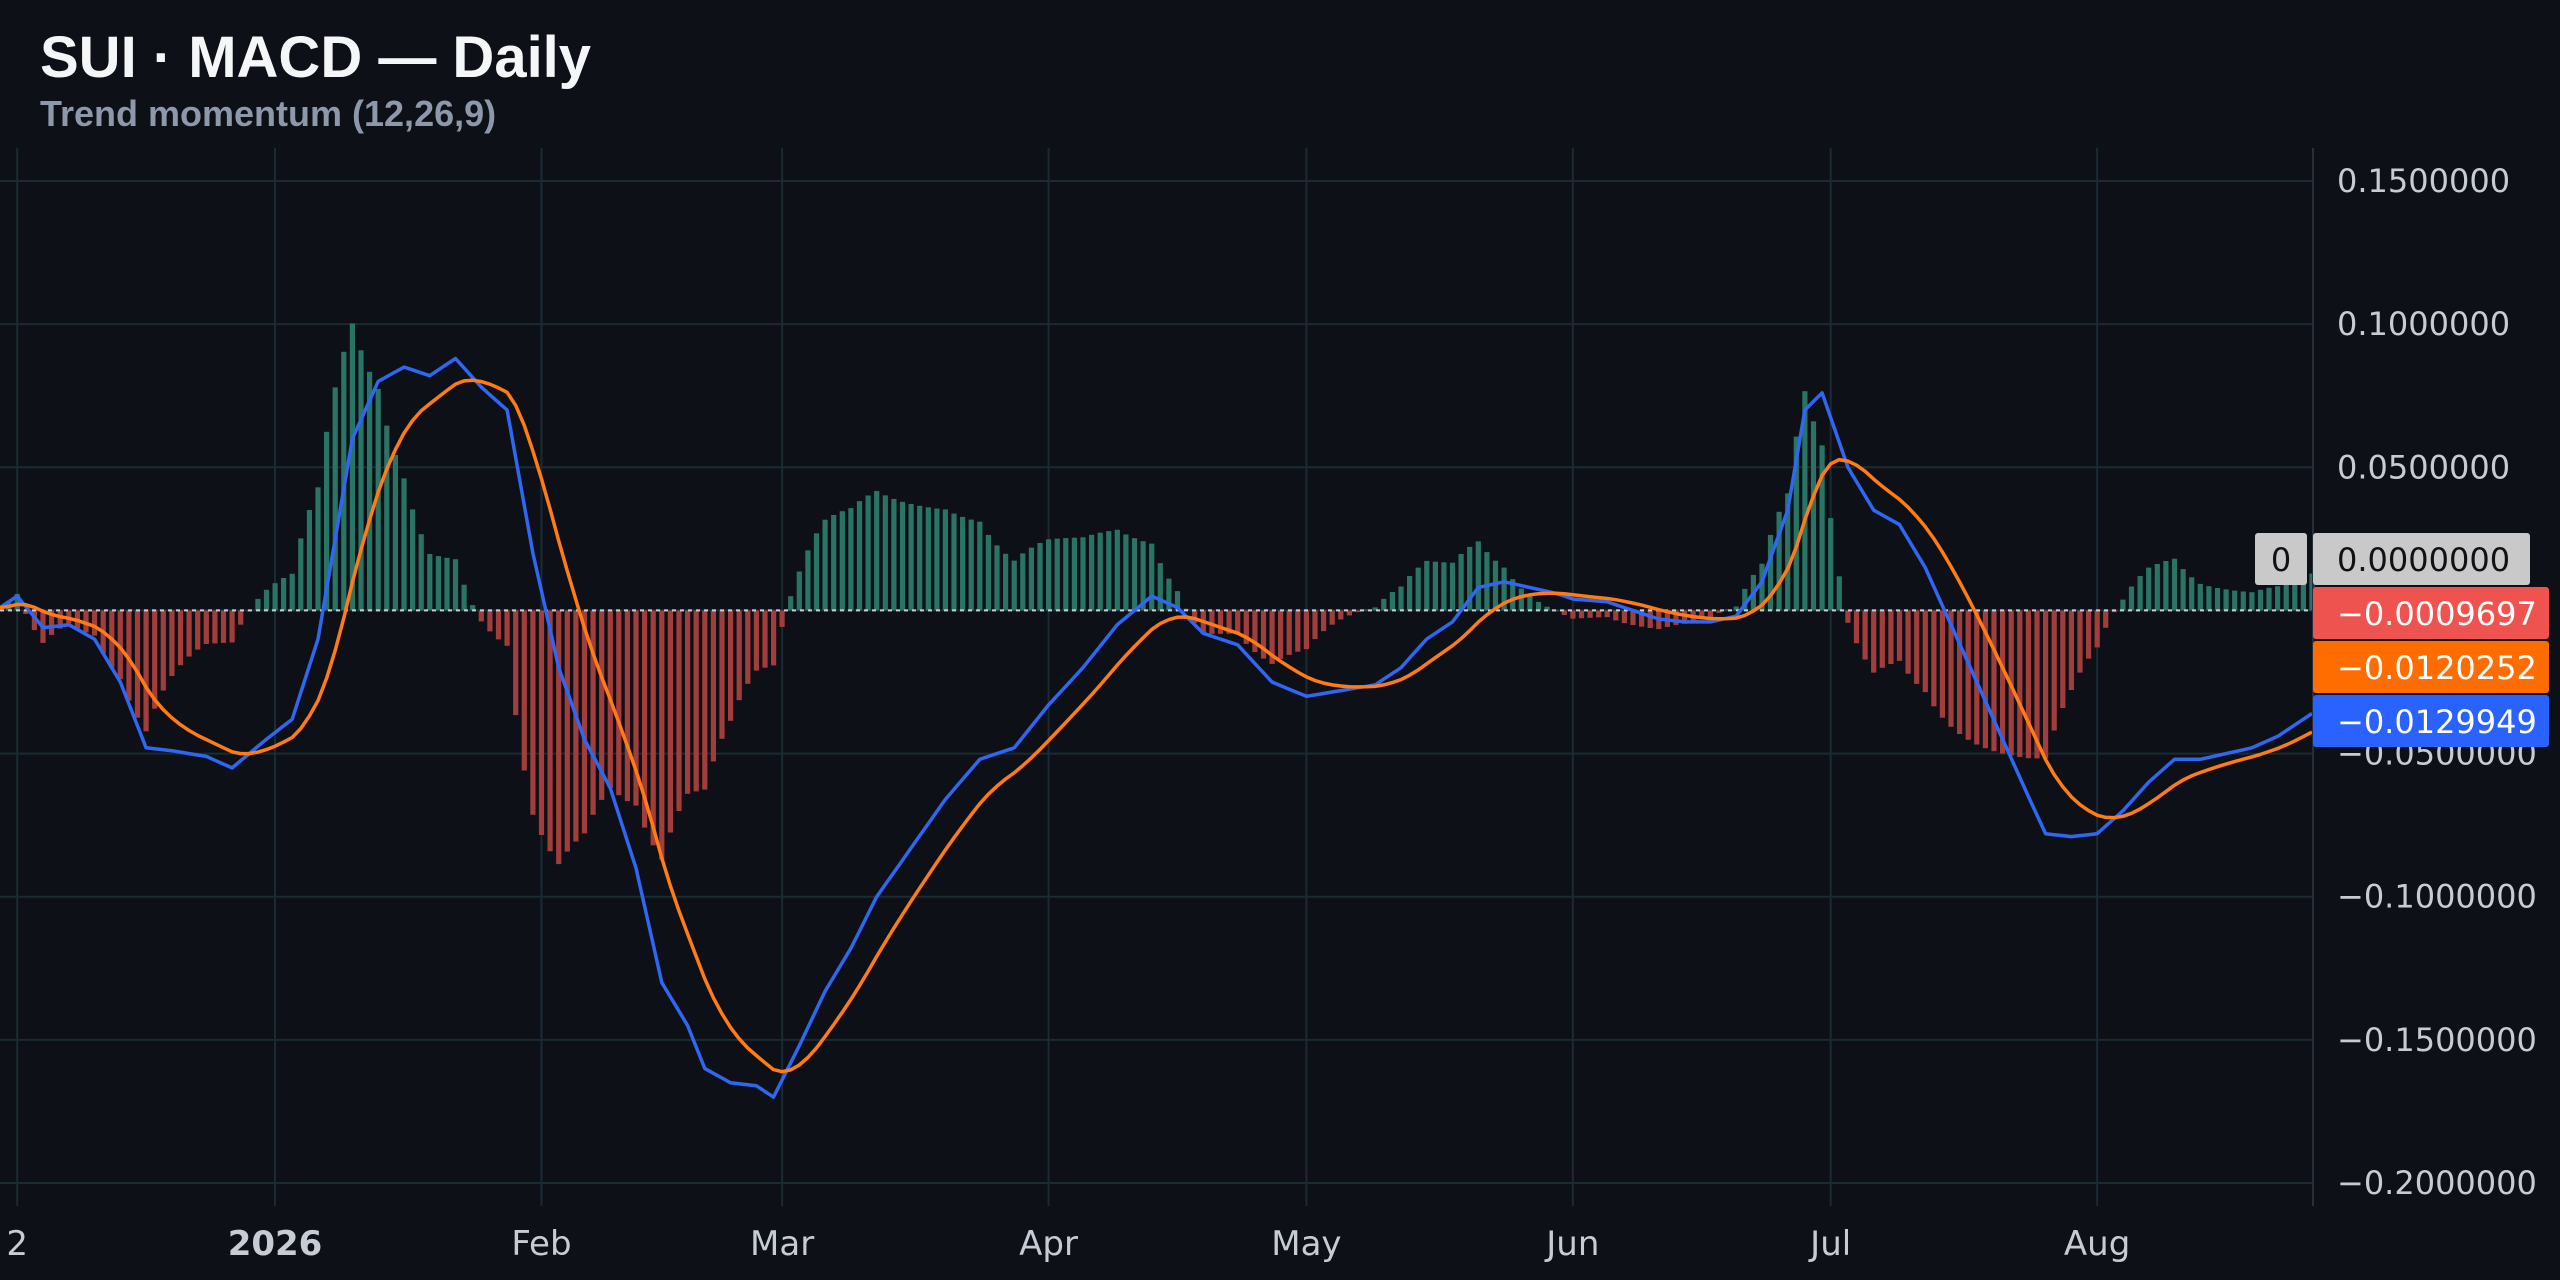 The image size is (2560, 1280). What do you see at coordinates (2097, 1244) in the screenshot?
I see `x-tick-label: Aug` at bounding box center [2097, 1244].